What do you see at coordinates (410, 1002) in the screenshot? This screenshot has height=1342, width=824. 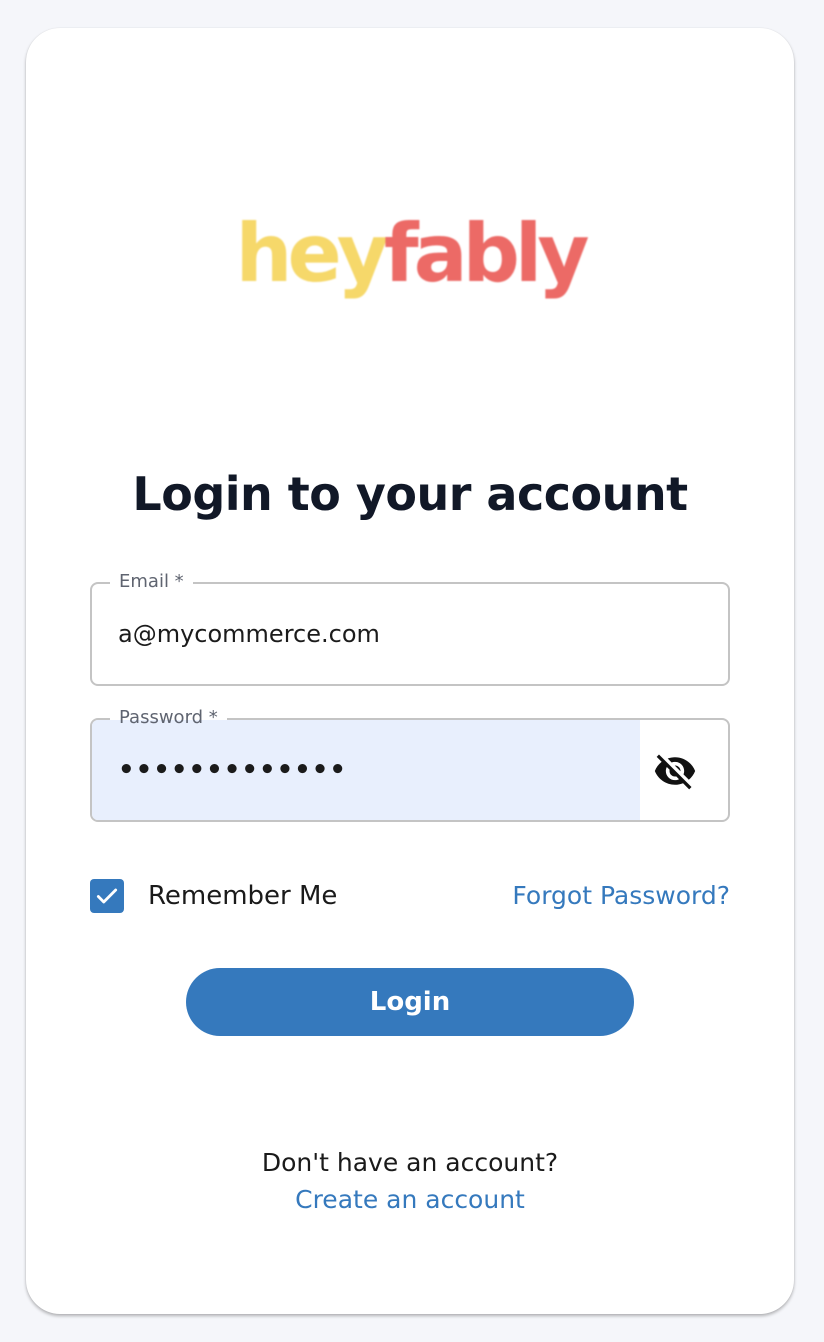 I see `login-button: Login` at bounding box center [410, 1002].